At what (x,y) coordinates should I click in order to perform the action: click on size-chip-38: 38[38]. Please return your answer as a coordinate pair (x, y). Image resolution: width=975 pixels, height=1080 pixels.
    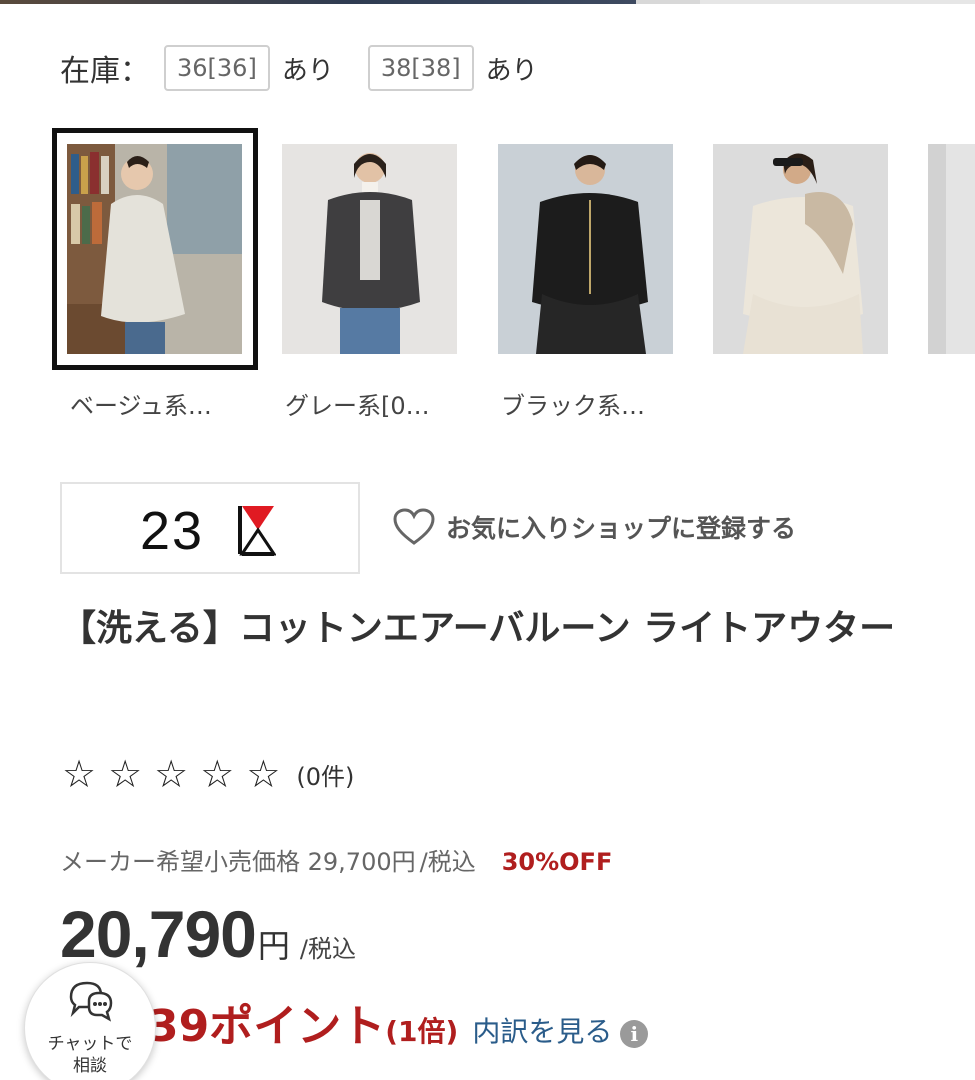
    Looking at the image, I should click on (420, 68).